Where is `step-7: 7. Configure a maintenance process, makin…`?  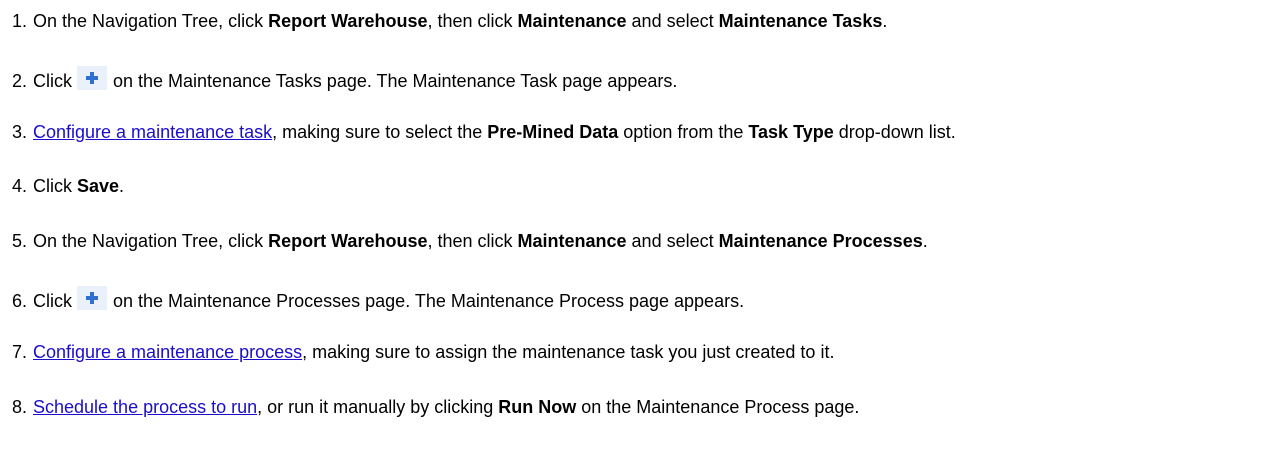
step-7: 7. Configure a maintenance process, makin… is located at coordinates (423, 353).